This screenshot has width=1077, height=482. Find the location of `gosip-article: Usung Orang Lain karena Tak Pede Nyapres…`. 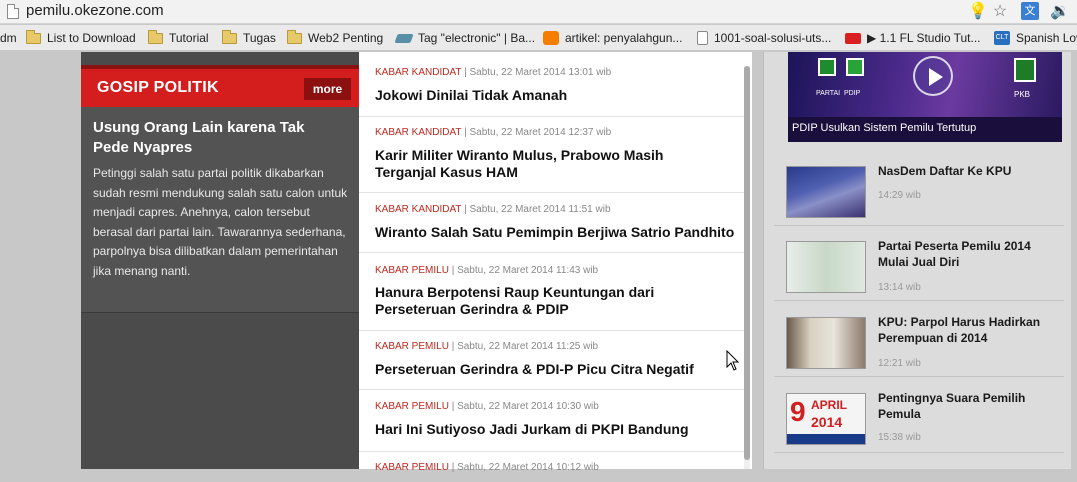

gosip-article: Usung Orang Lain karena Tak Pede Nyapres… is located at coordinates (220, 210).